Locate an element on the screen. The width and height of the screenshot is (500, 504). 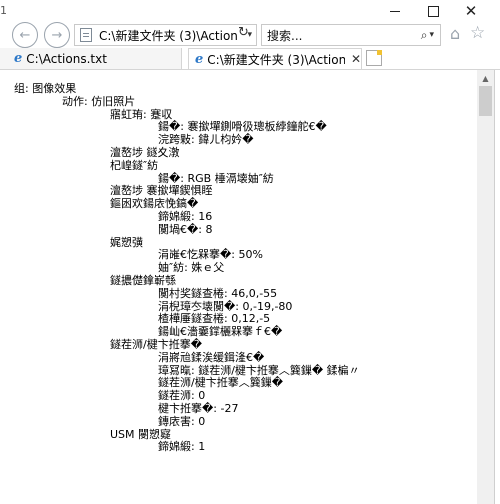
new-tab-button is located at coordinates (374, 58).